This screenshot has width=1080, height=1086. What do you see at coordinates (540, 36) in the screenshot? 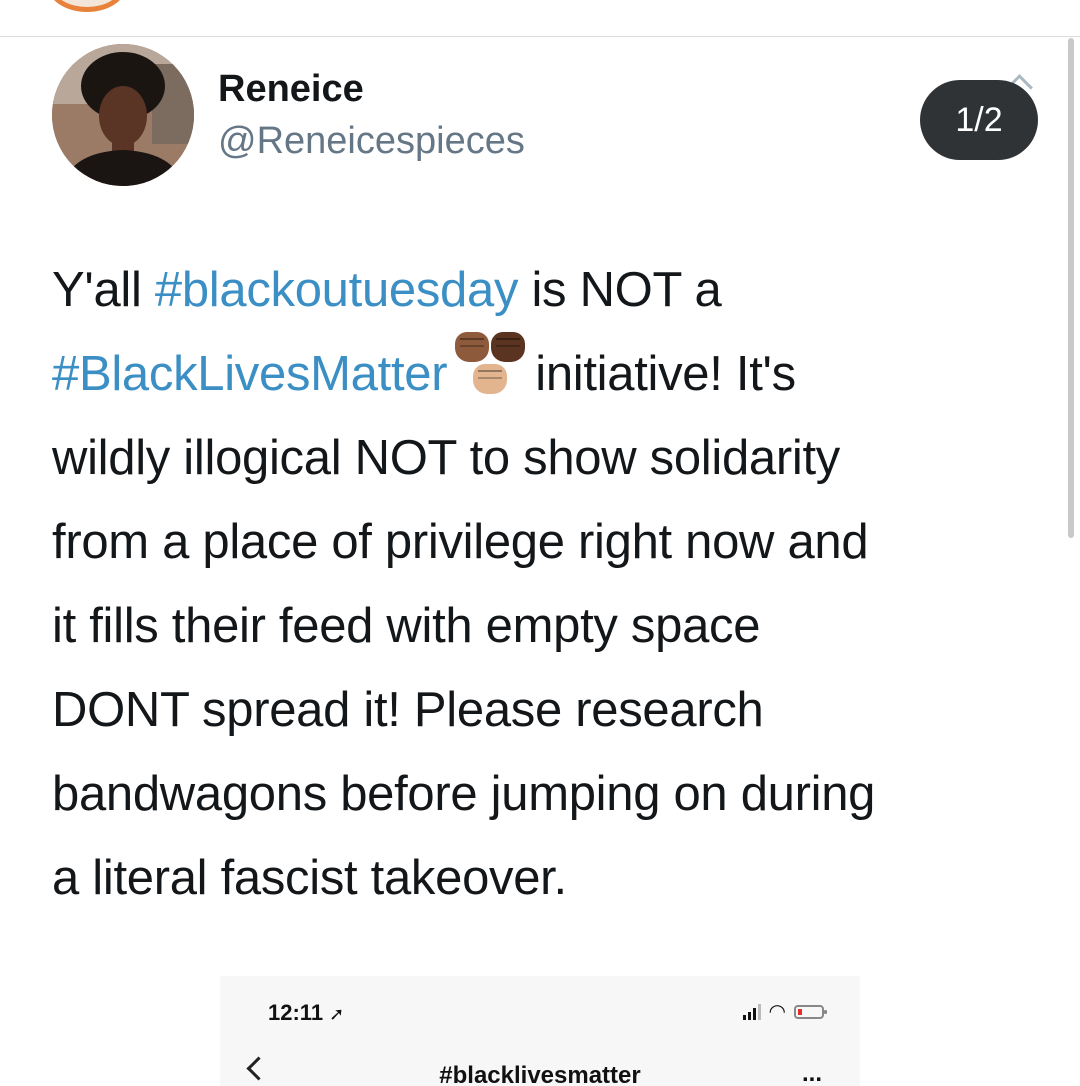
I see `divider` at bounding box center [540, 36].